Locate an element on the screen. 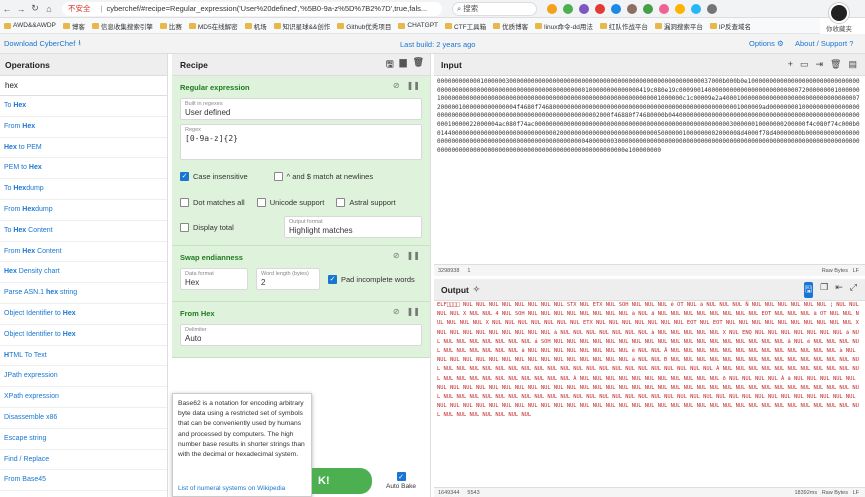 This screenshot has height=497, width=865. bookmark-item: AWD&&AWDP is located at coordinates (30, 25).